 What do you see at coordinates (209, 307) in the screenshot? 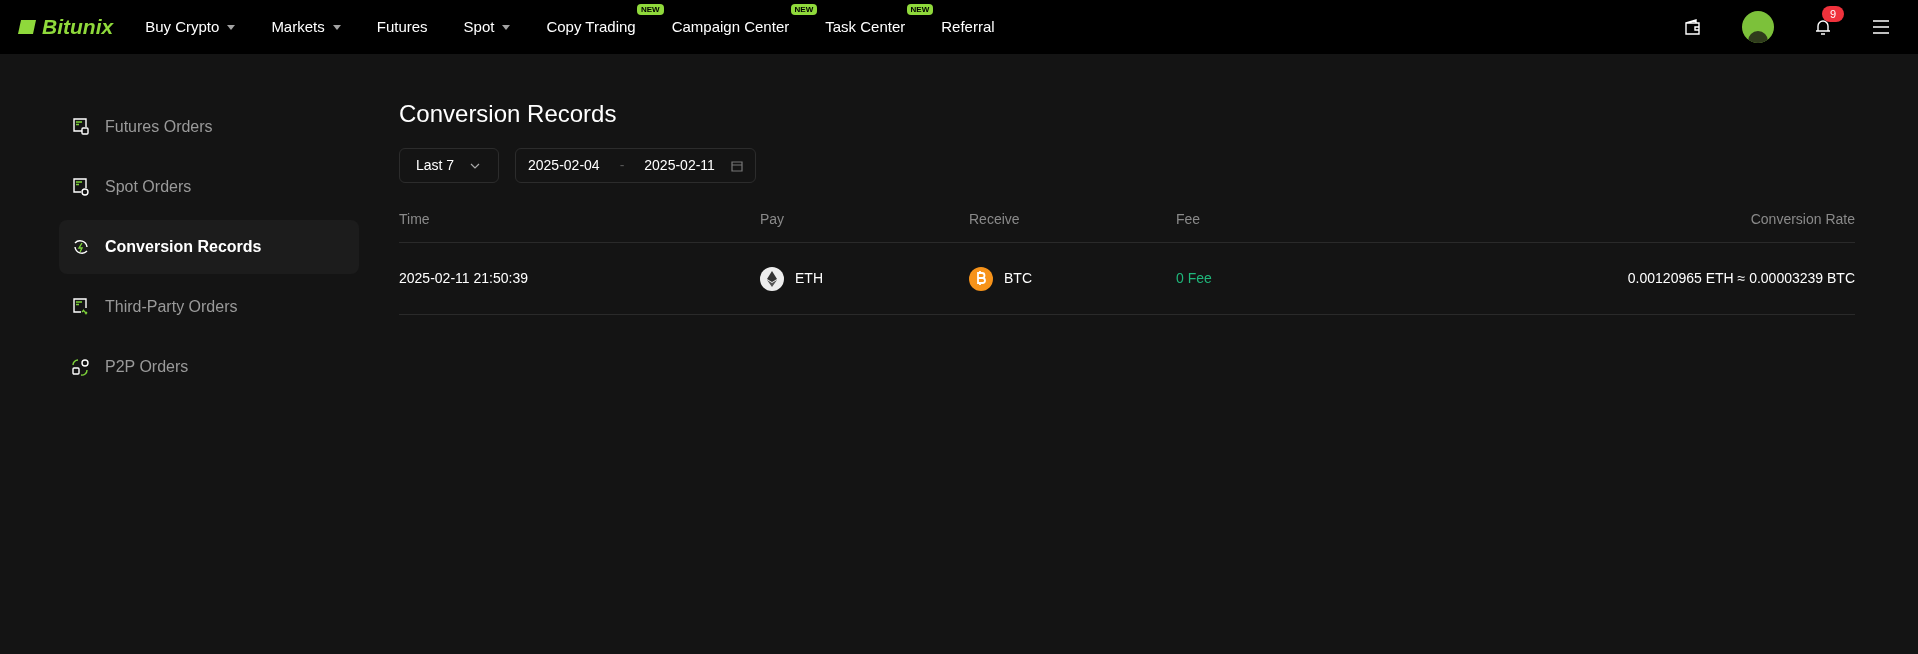
I see `sidebar-item: Third-Party Orders` at bounding box center [209, 307].